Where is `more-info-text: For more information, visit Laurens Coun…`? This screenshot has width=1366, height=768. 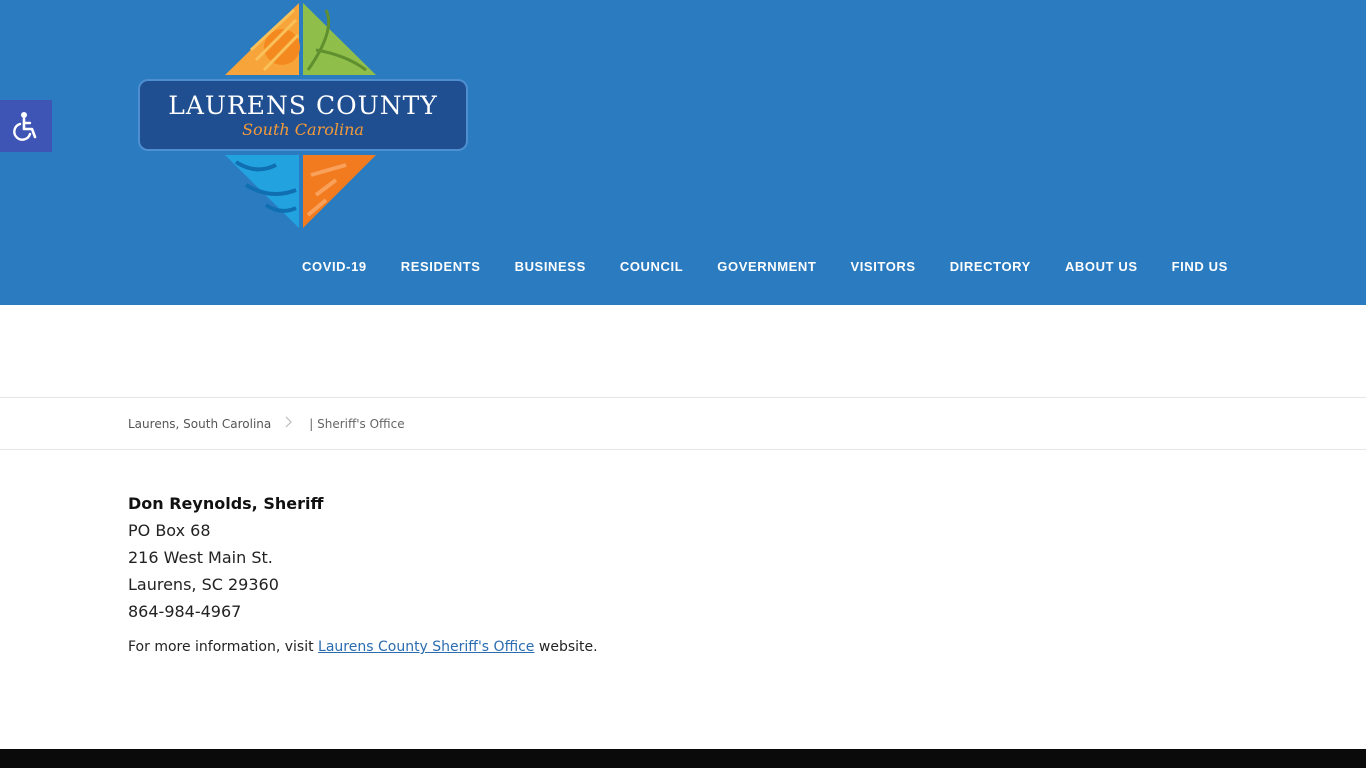 more-info-text: For more information, visit Laurens Coun… is located at coordinates (683, 647).